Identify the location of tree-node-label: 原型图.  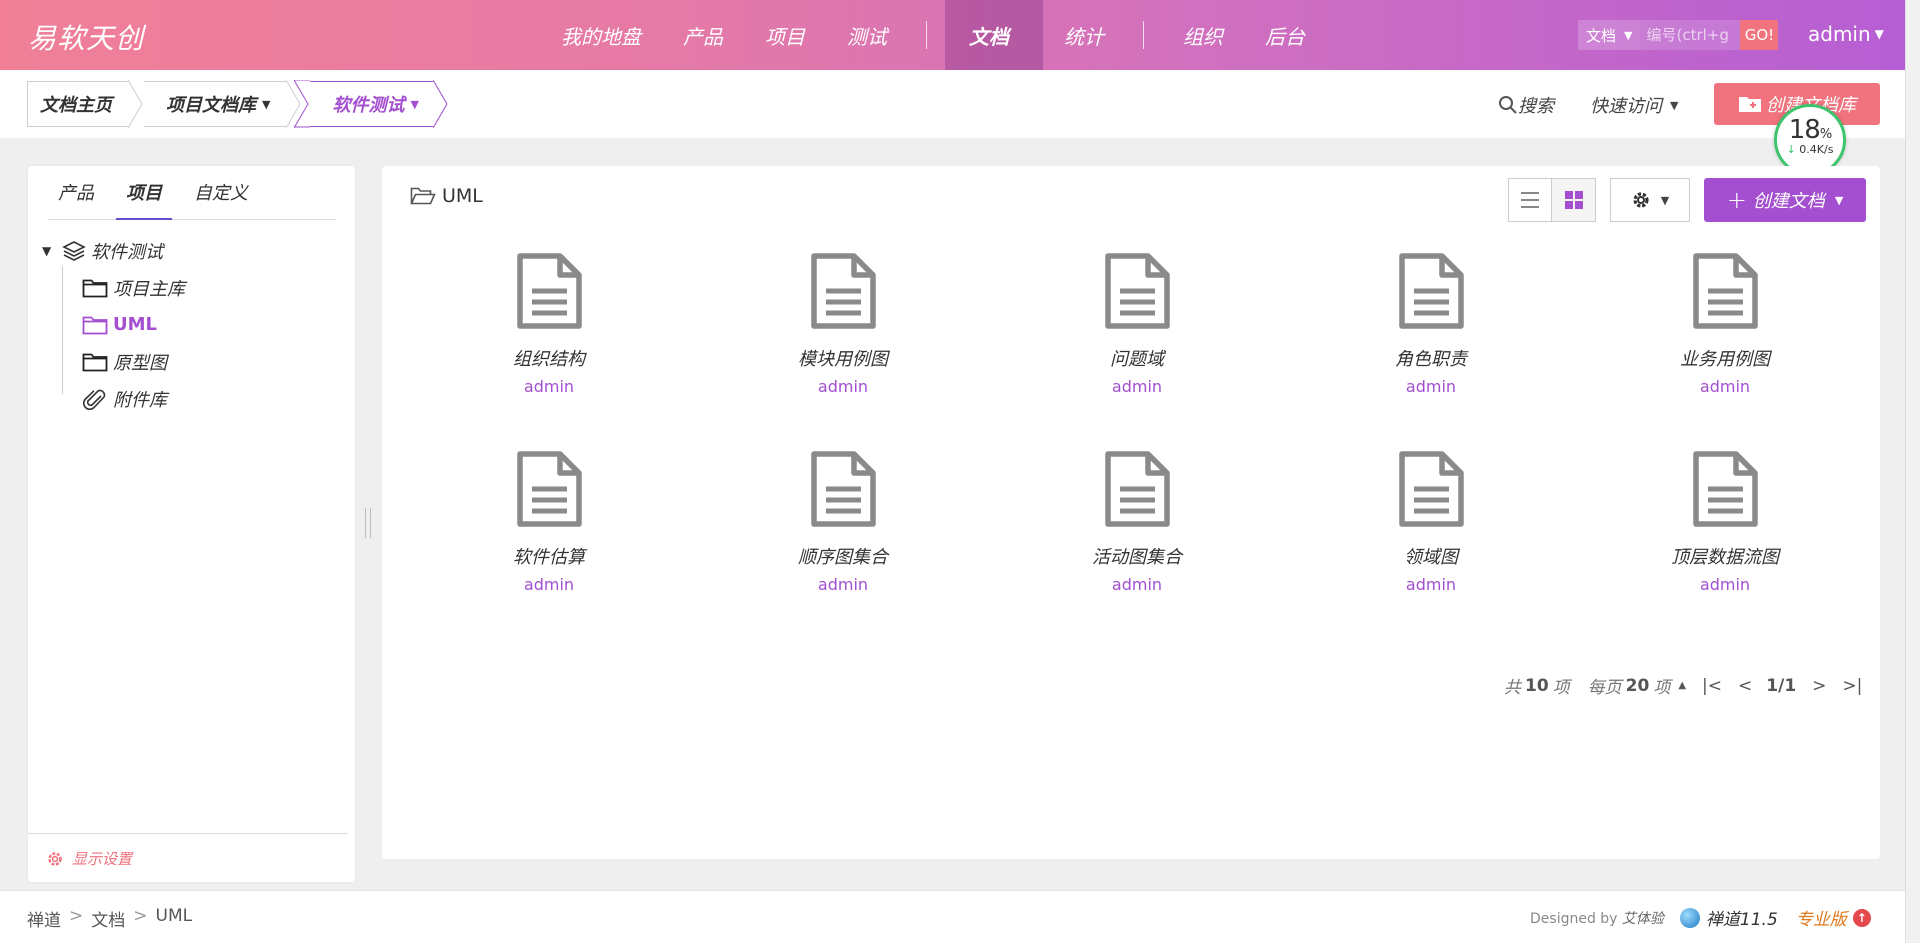
(140, 363).